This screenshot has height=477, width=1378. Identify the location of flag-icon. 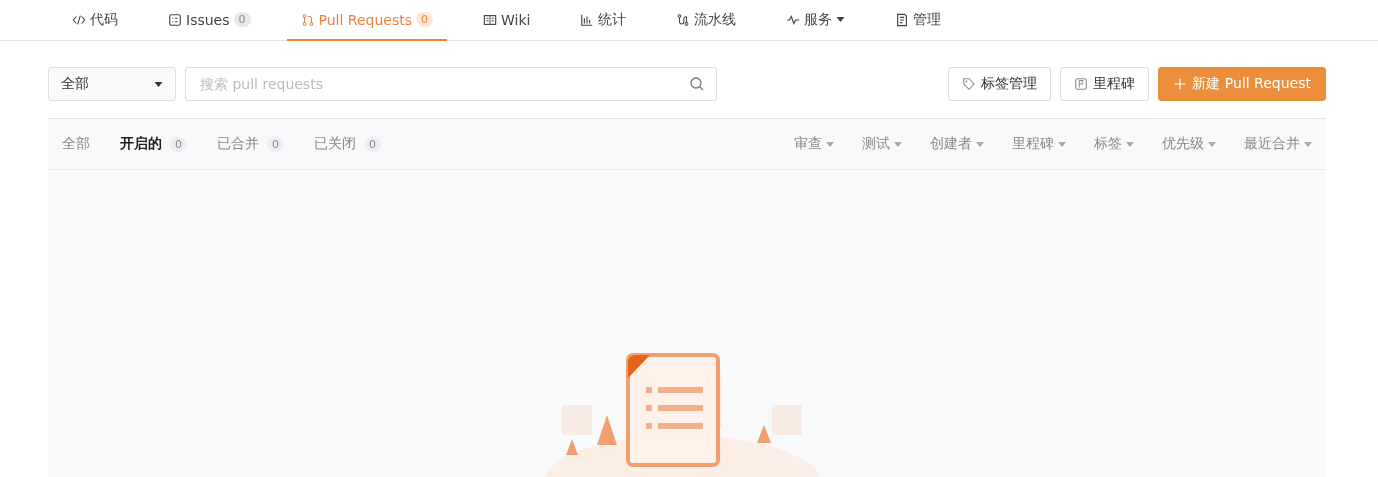
(1081, 84).